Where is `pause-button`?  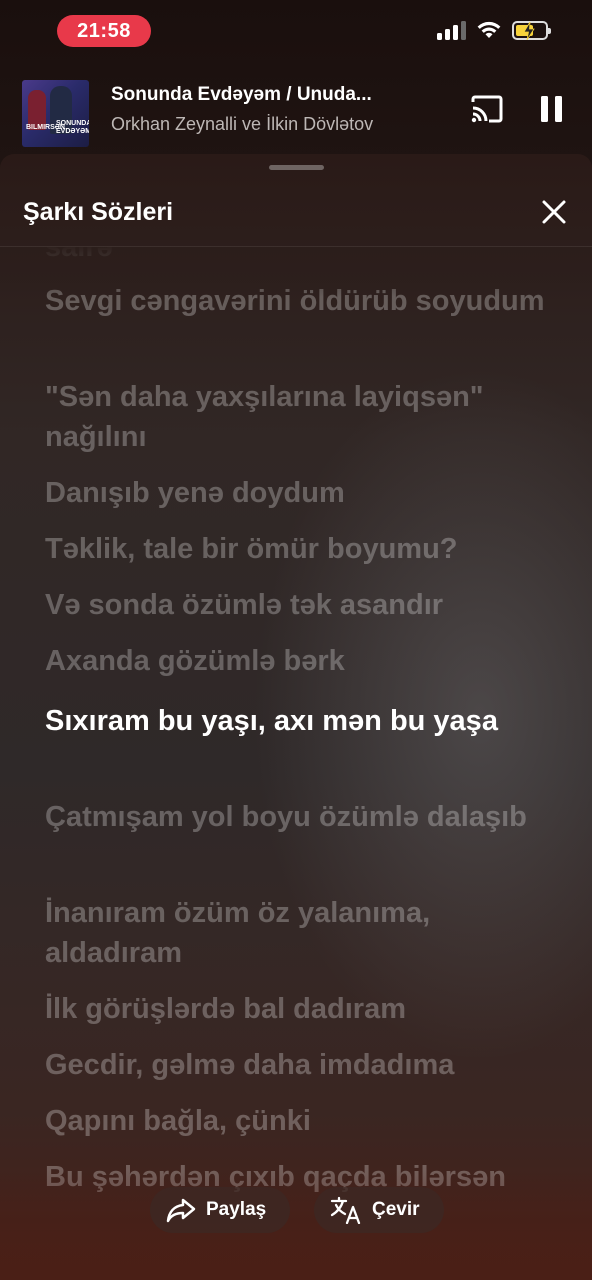 pause-button is located at coordinates (553, 110).